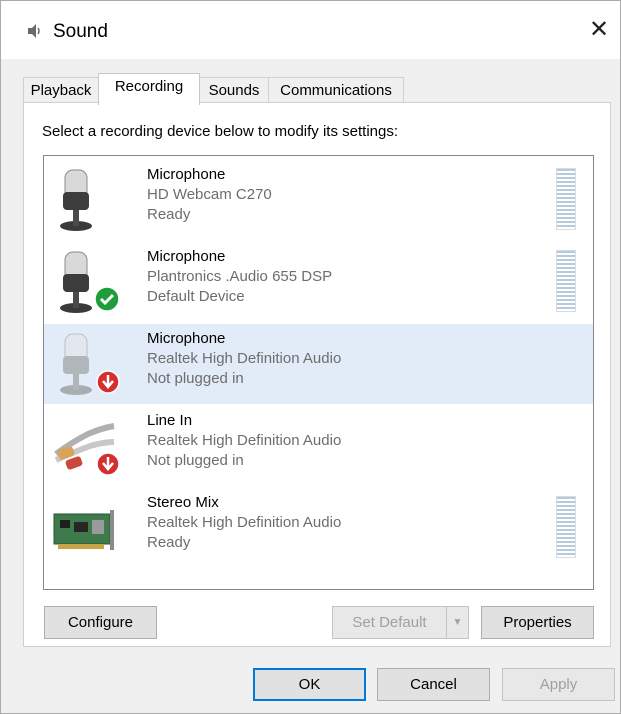 The height and width of the screenshot is (714, 621). What do you see at coordinates (61, 90) in the screenshot?
I see `tab-playback: Playback` at bounding box center [61, 90].